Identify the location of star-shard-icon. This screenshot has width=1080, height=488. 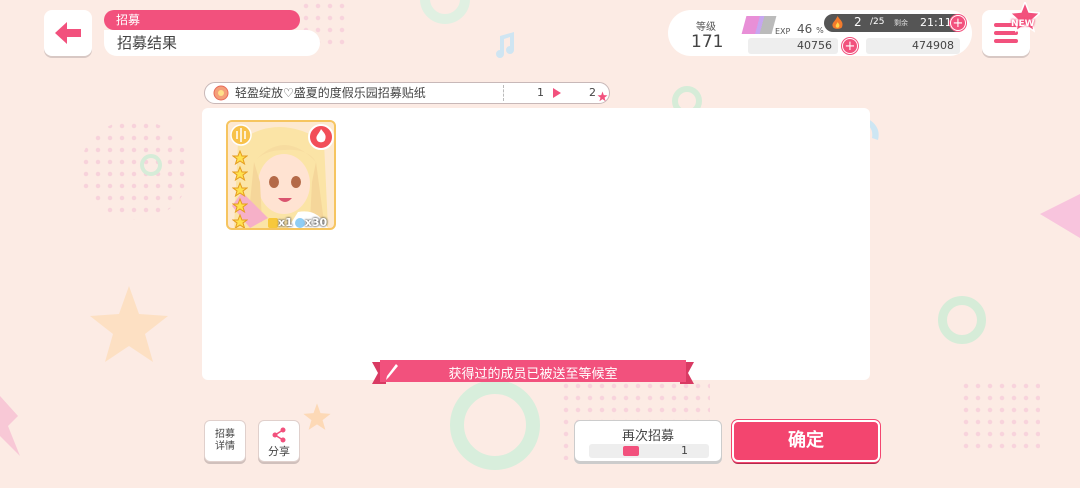
(299, 223).